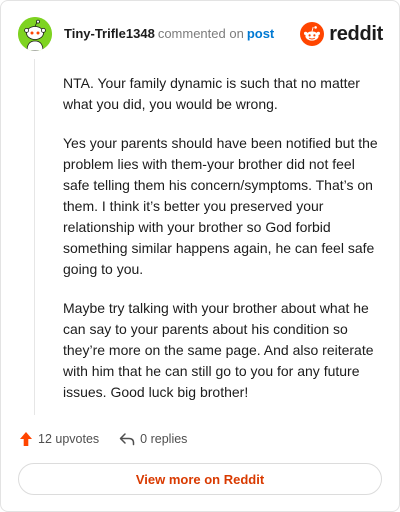 This screenshot has width=400, height=512. What do you see at coordinates (127, 439) in the screenshot?
I see `reply-arrow-icon` at bounding box center [127, 439].